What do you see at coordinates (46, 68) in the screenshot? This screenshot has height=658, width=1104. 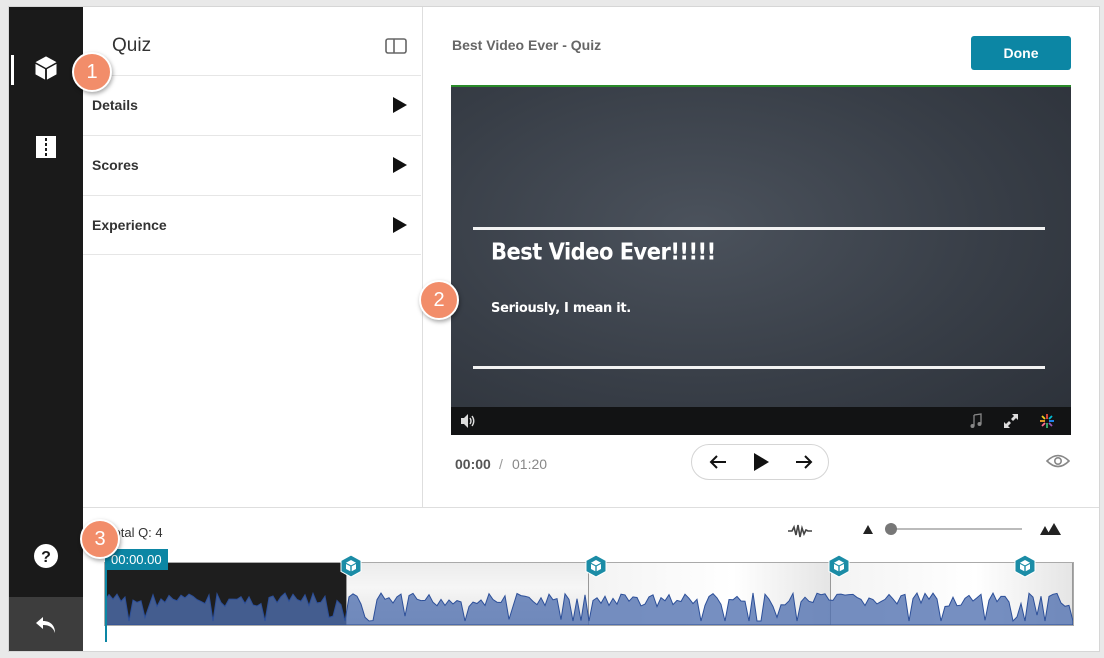 I see `cube-icon` at bounding box center [46, 68].